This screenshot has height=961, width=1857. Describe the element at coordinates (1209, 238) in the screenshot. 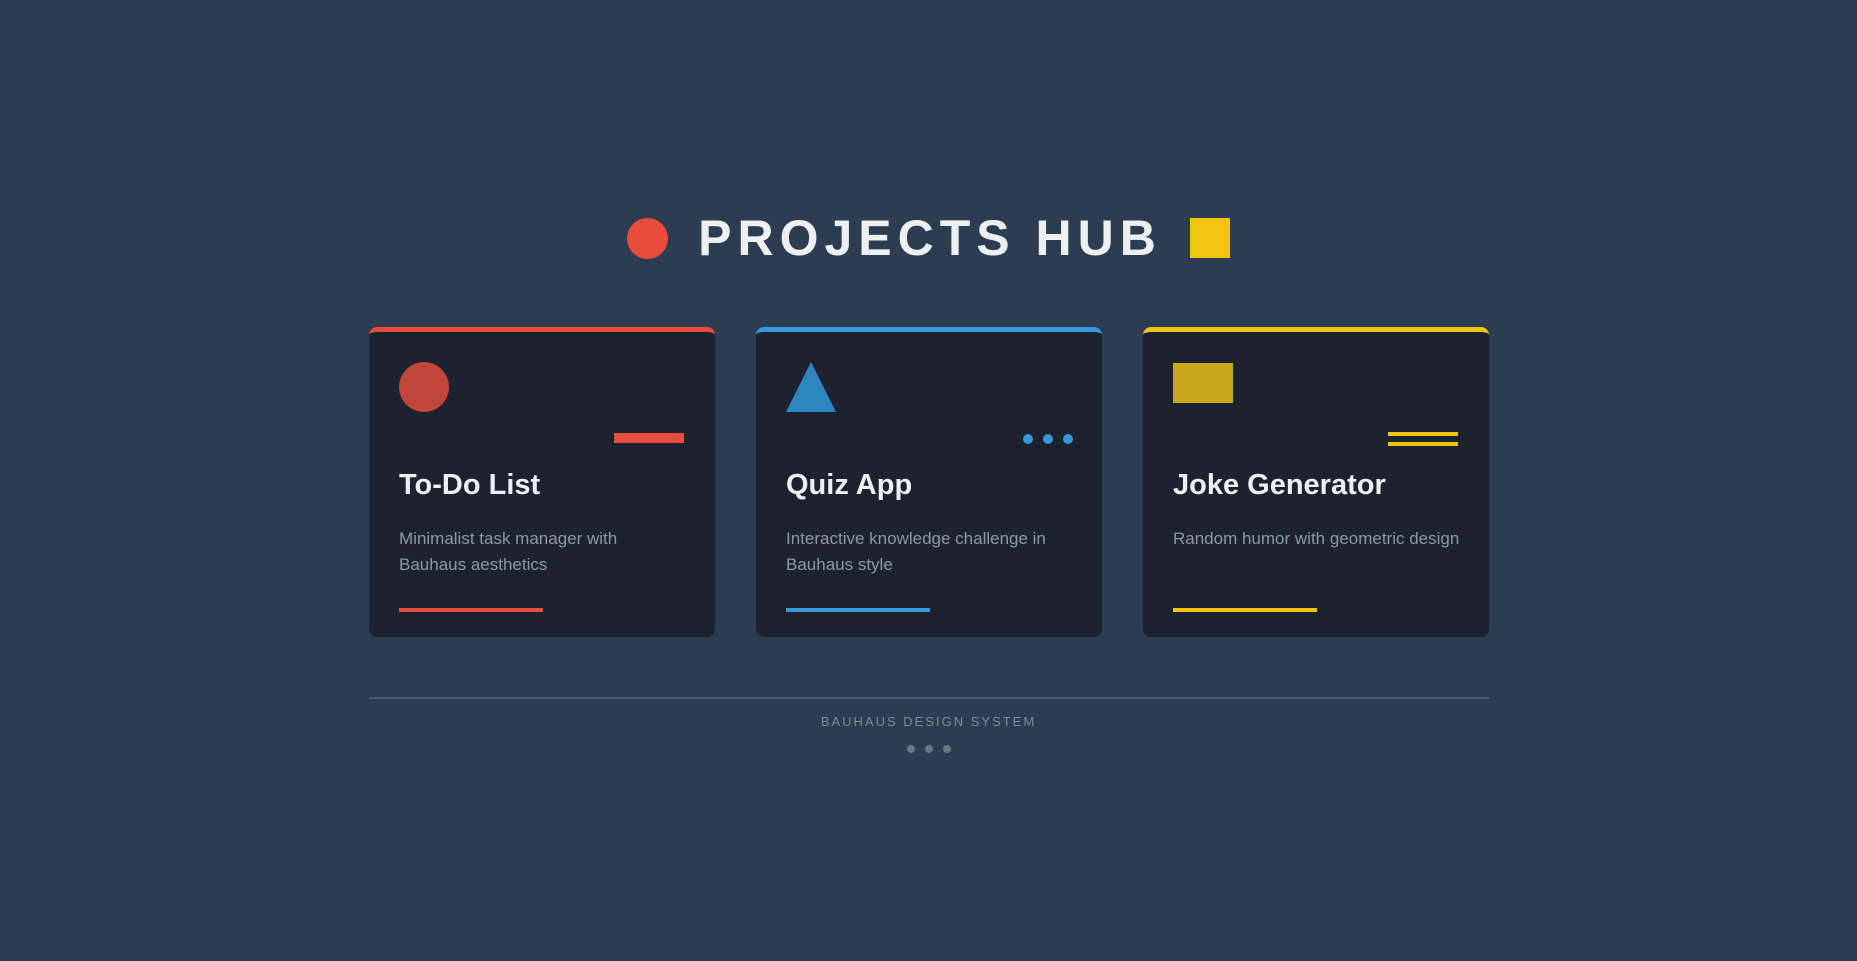

I see `yellow-square-icon` at that location.